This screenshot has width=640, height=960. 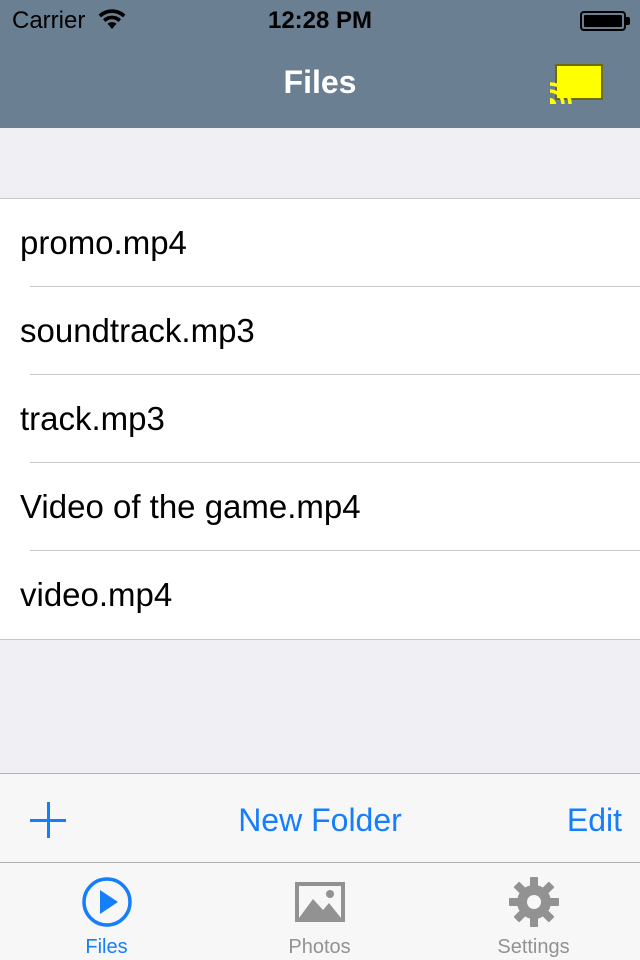 I want to click on file-row: video.mp4, so click(x=320, y=595).